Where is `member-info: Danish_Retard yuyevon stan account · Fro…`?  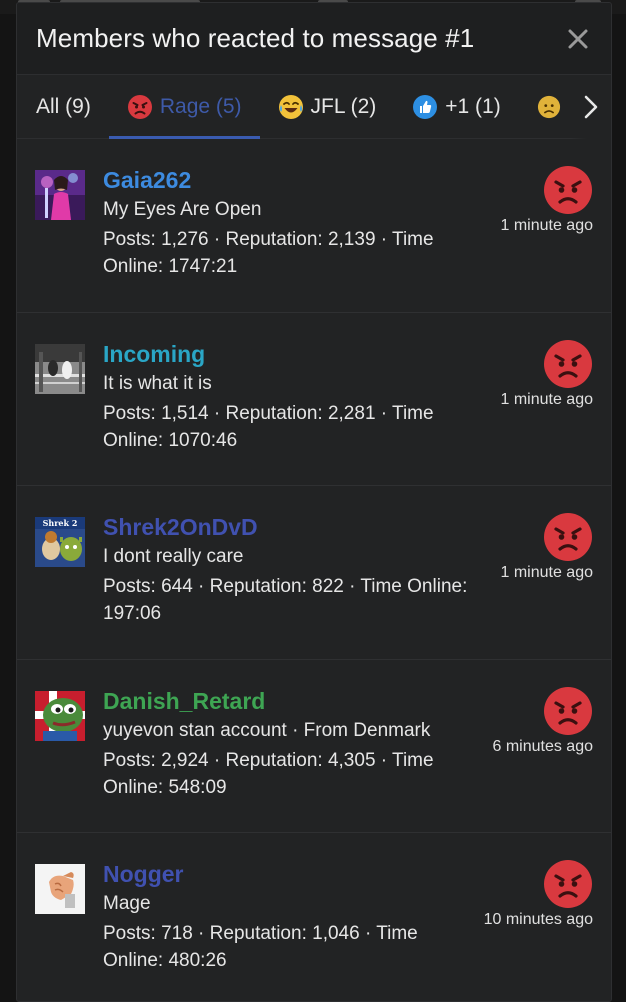 member-info: Danish_Retard yuyevon stan account · Fro… is located at coordinates (293, 744).